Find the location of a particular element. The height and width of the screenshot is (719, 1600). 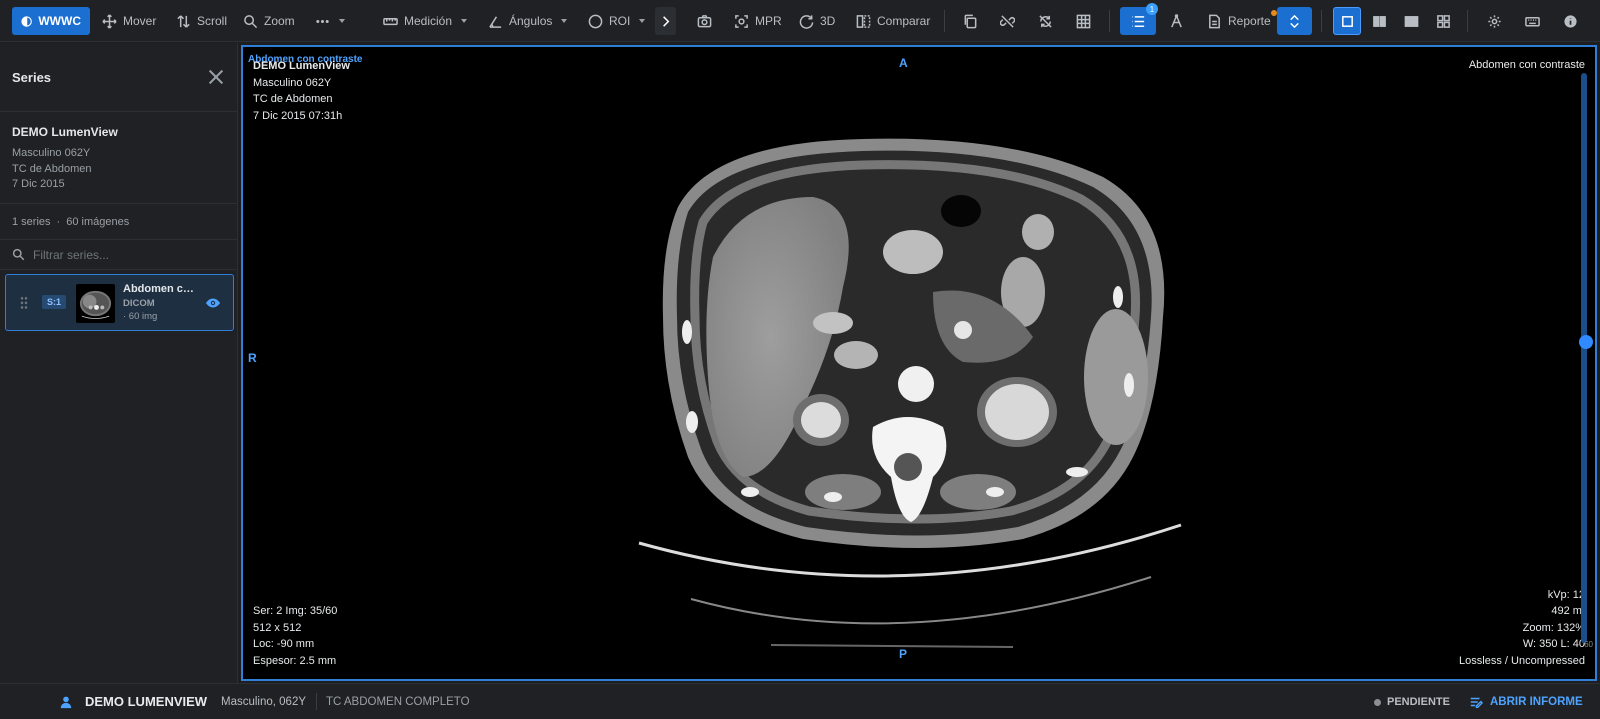

chevron-down-icon is located at coordinates (342, 21).